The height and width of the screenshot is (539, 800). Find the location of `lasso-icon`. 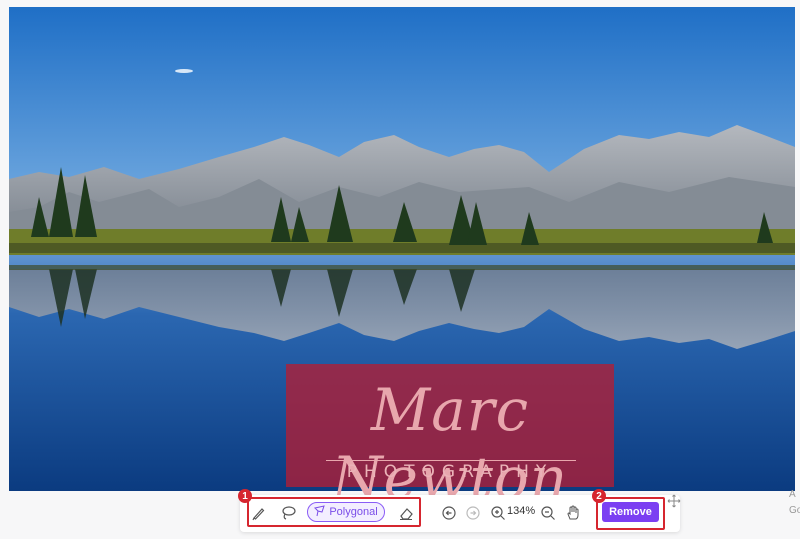

lasso-icon is located at coordinates (288, 513).